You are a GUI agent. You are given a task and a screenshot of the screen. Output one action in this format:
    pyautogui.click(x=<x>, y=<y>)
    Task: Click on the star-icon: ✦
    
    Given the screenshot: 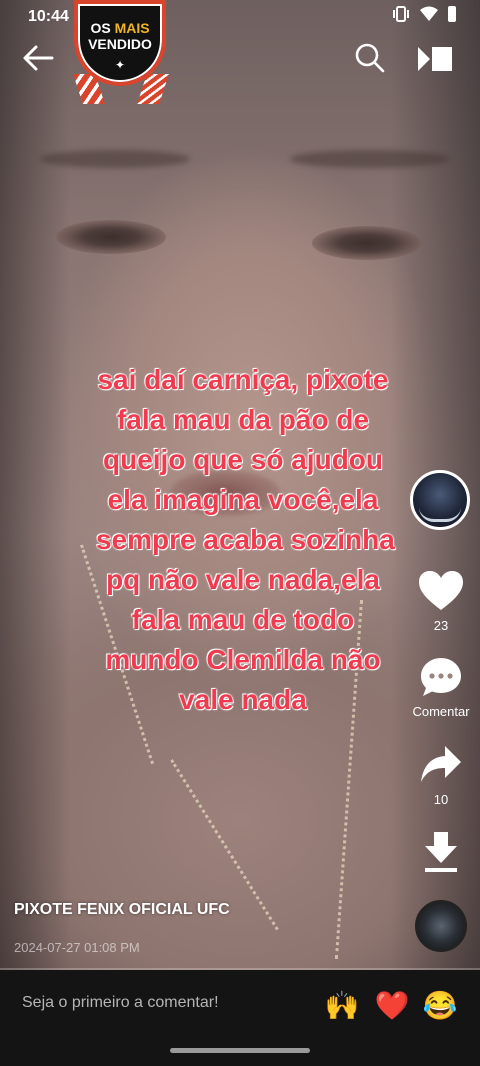 What is the action you would take?
    pyautogui.click(x=120, y=65)
    